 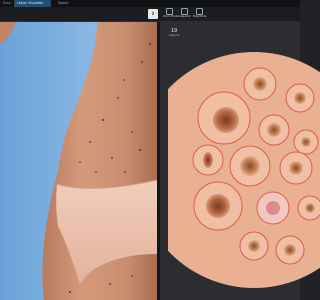 I want to click on tab-lesion-visualizer: Lesion Visualizer, so click(x=32, y=3).